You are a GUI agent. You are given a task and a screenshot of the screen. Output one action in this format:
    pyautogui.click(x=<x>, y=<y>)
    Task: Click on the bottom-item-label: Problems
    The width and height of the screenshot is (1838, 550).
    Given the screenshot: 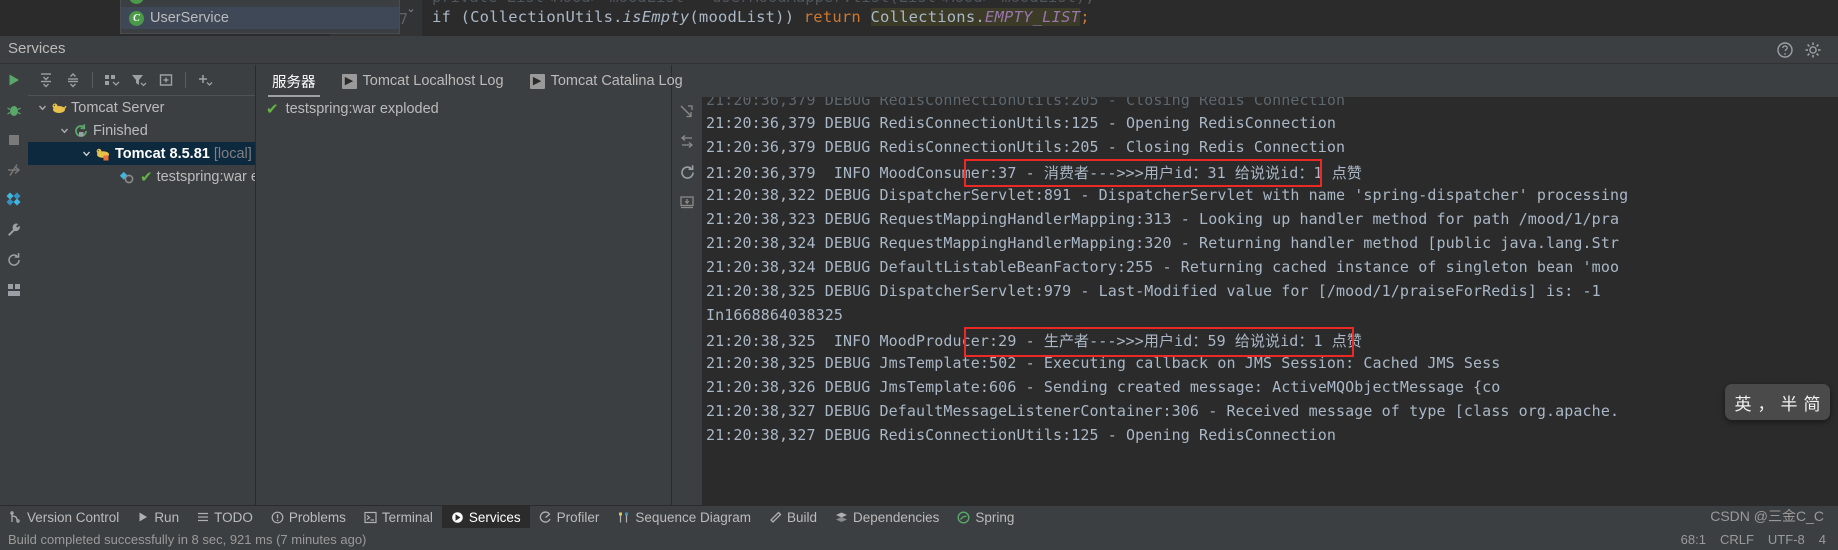 What is the action you would take?
    pyautogui.click(x=317, y=517)
    